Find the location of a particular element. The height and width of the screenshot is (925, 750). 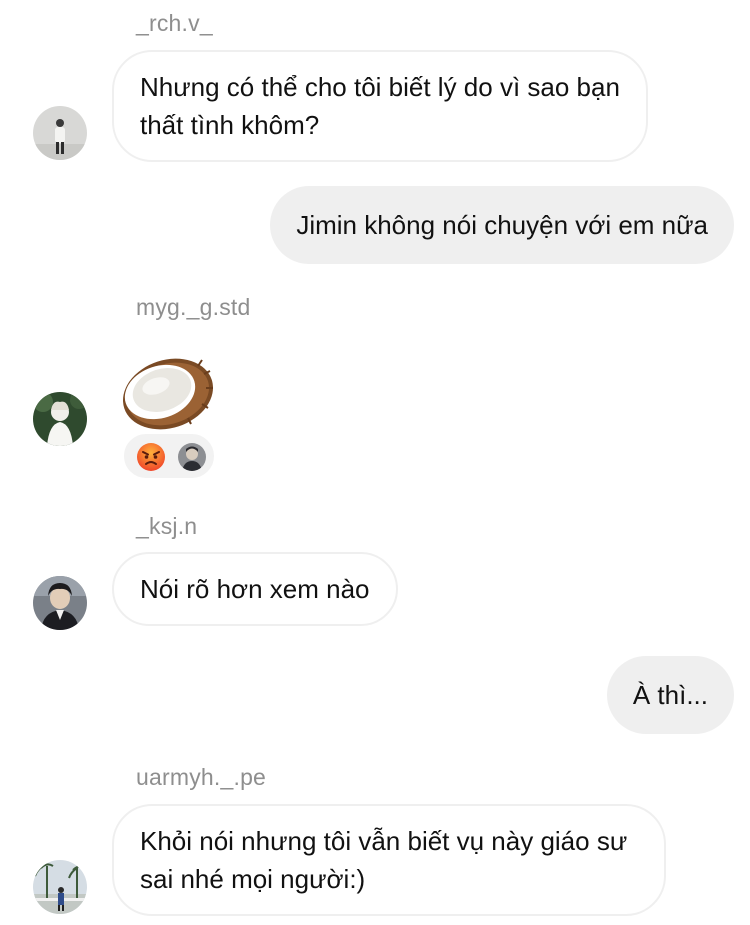

sender-username: _ksj.n is located at coordinates (166, 526).